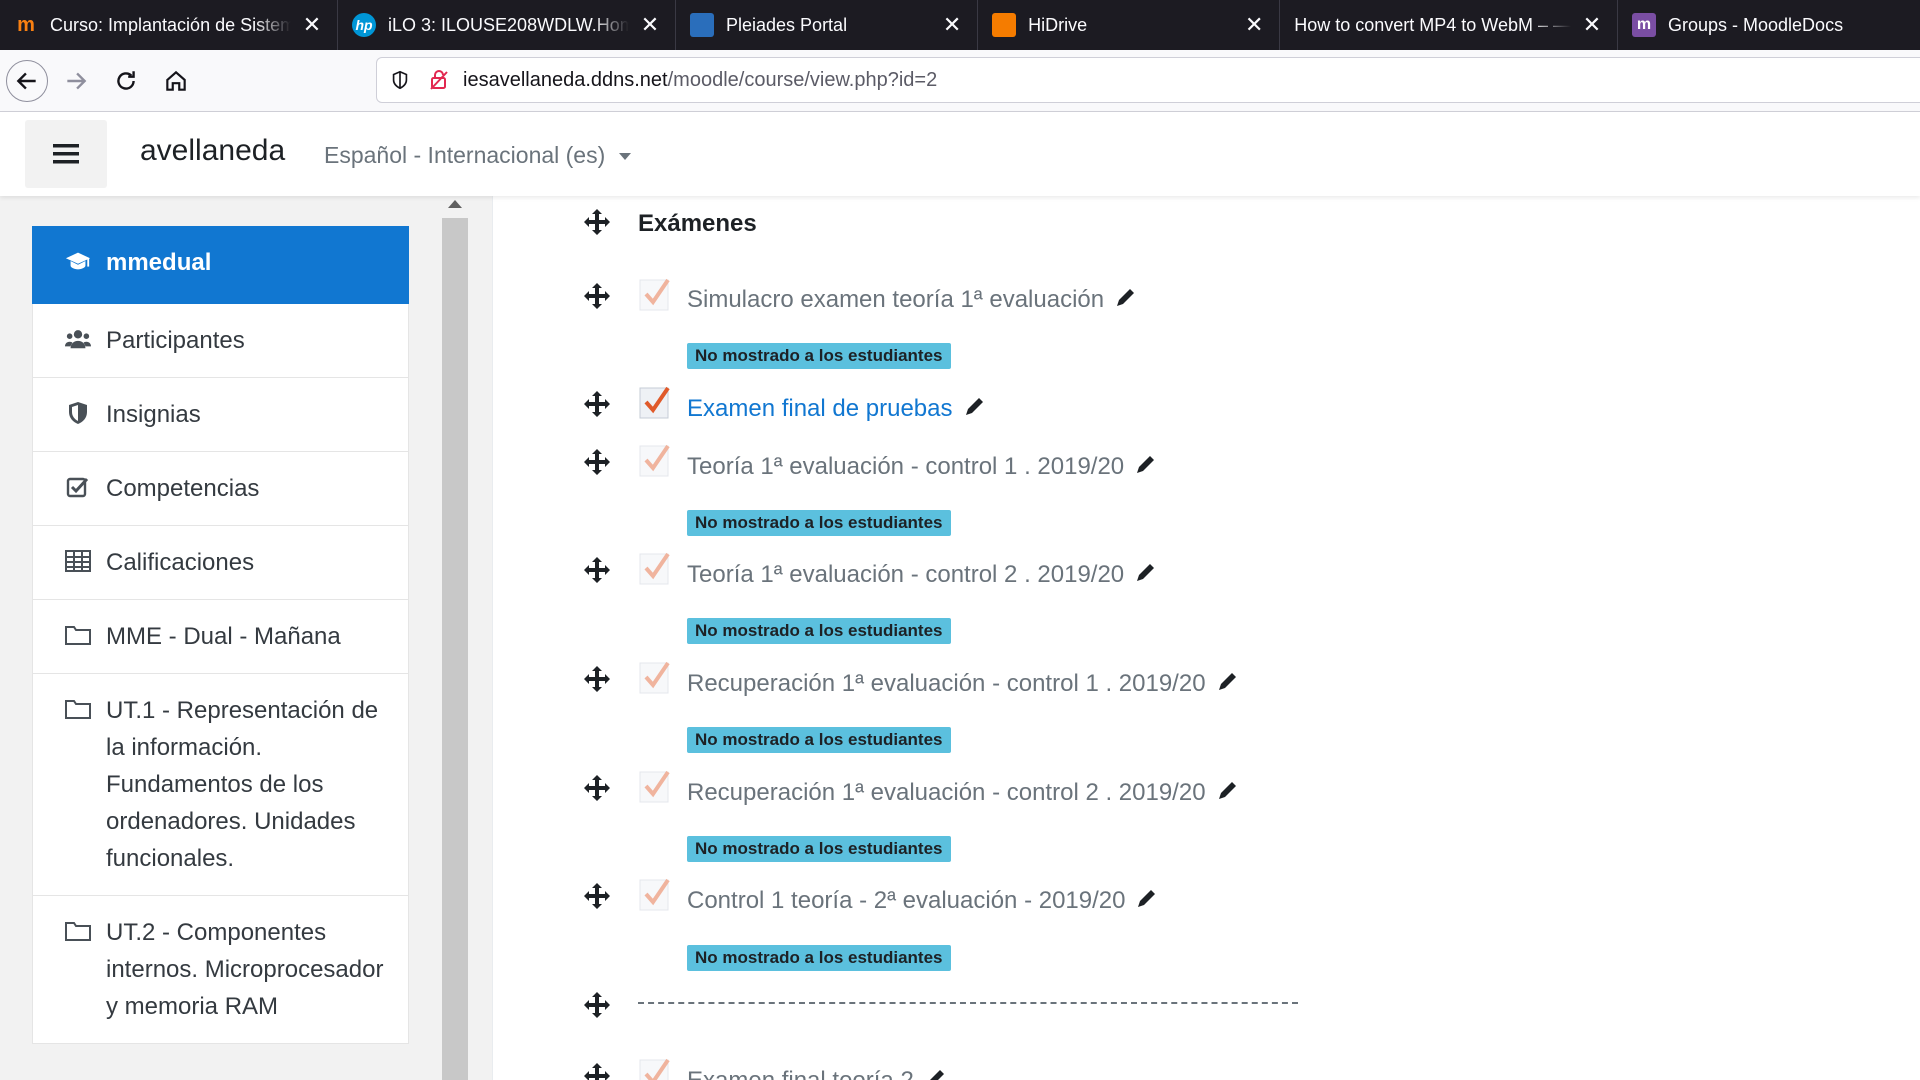 This screenshot has width=1920, height=1080. Describe the element at coordinates (220, 415) in the screenshot. I see `drawer-item-badges: Insignias` at that location.